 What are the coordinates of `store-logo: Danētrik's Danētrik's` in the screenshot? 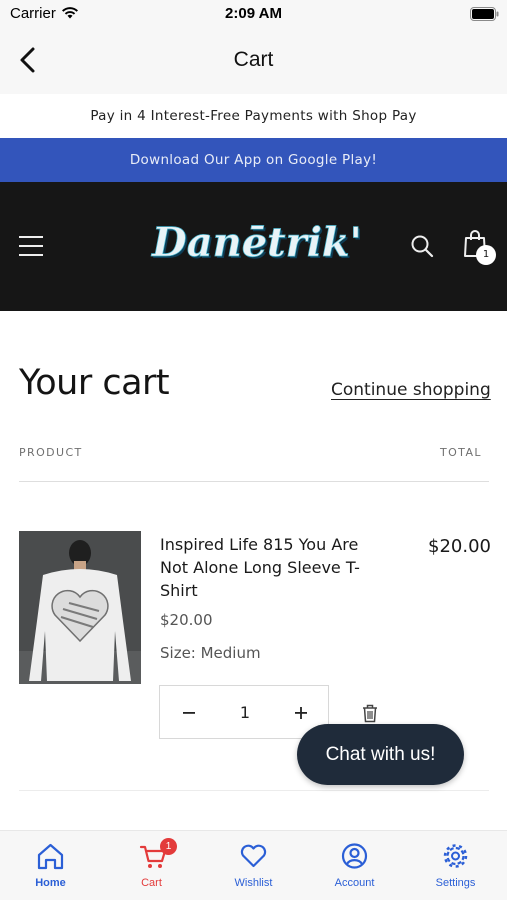 It's located at (255, 244).